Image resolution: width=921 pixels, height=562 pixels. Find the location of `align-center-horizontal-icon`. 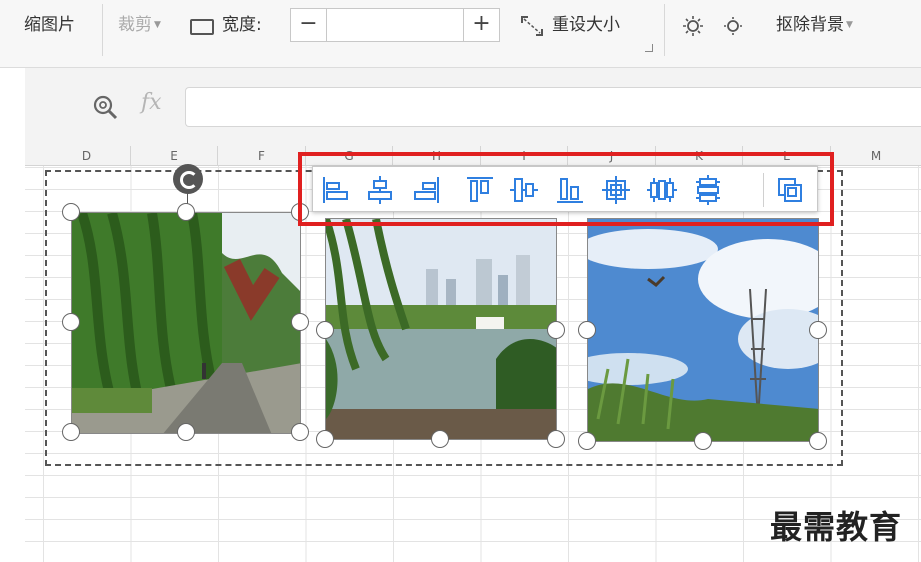

align-center-horizontal-icon is located at coordinates (380, 190).